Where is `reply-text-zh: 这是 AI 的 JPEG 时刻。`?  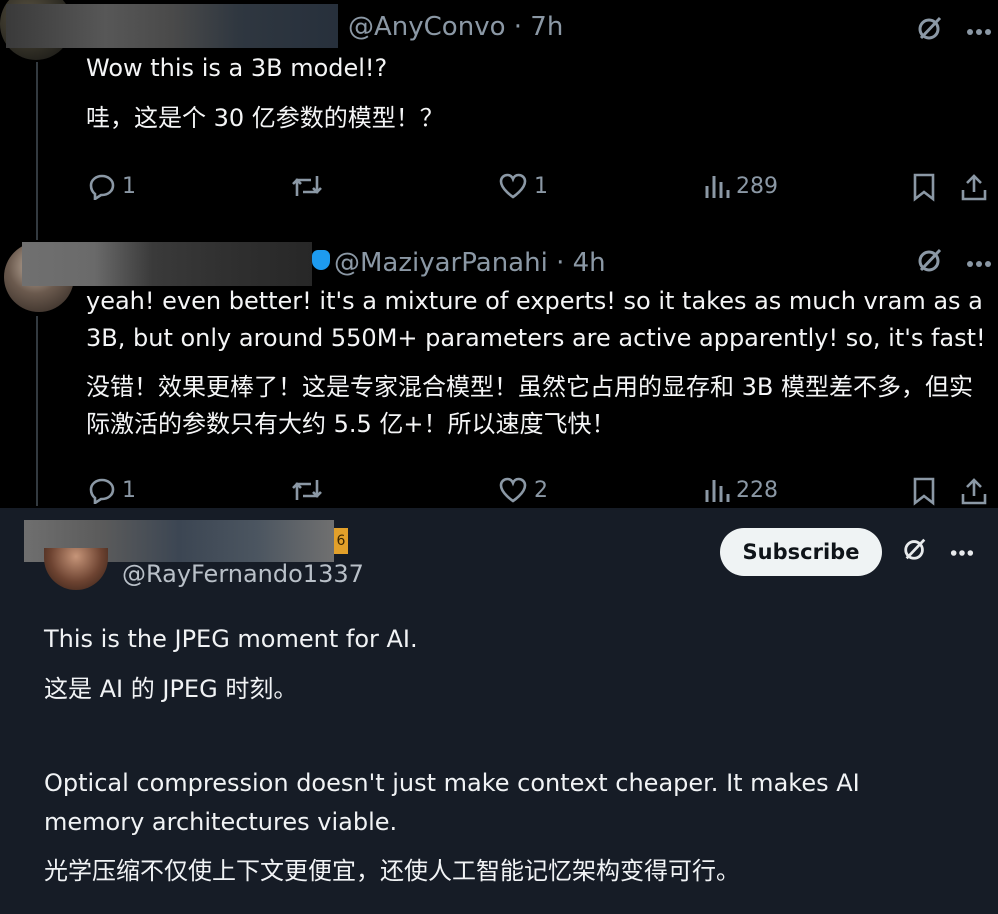
reply-text-zh: 这是 AI 的 JPEG 时刻。 is located at coordinates (171, 689).